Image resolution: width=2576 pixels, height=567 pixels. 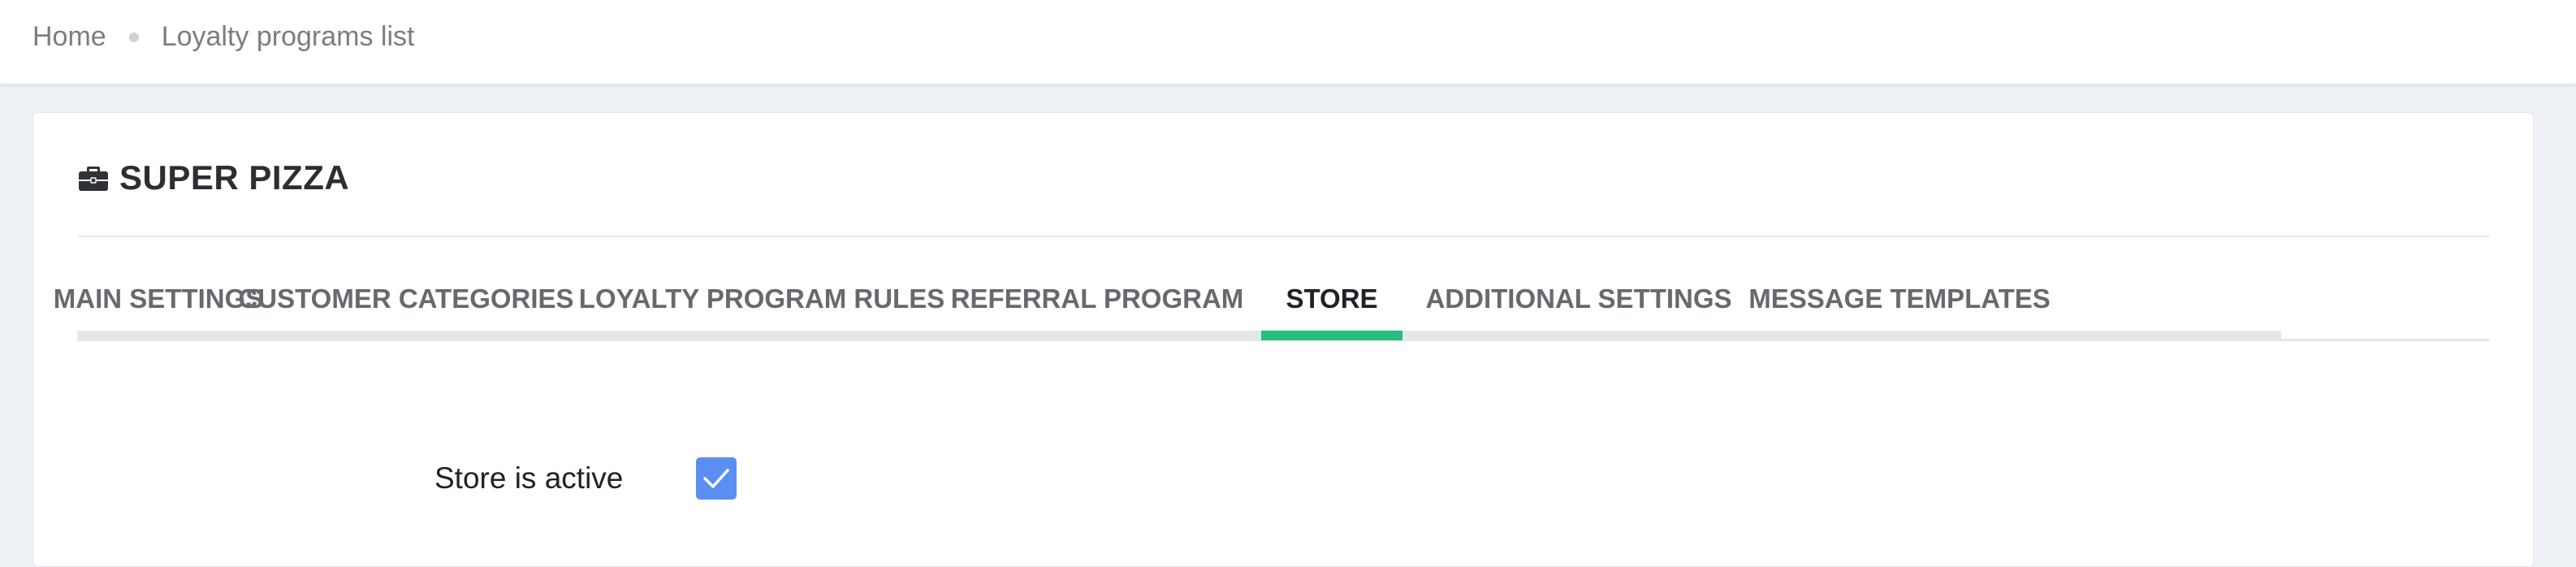 What do you see at coordinates (94, 179) in the screenshot?
I see `briefcase-icon` at bounding box center [94, 179].